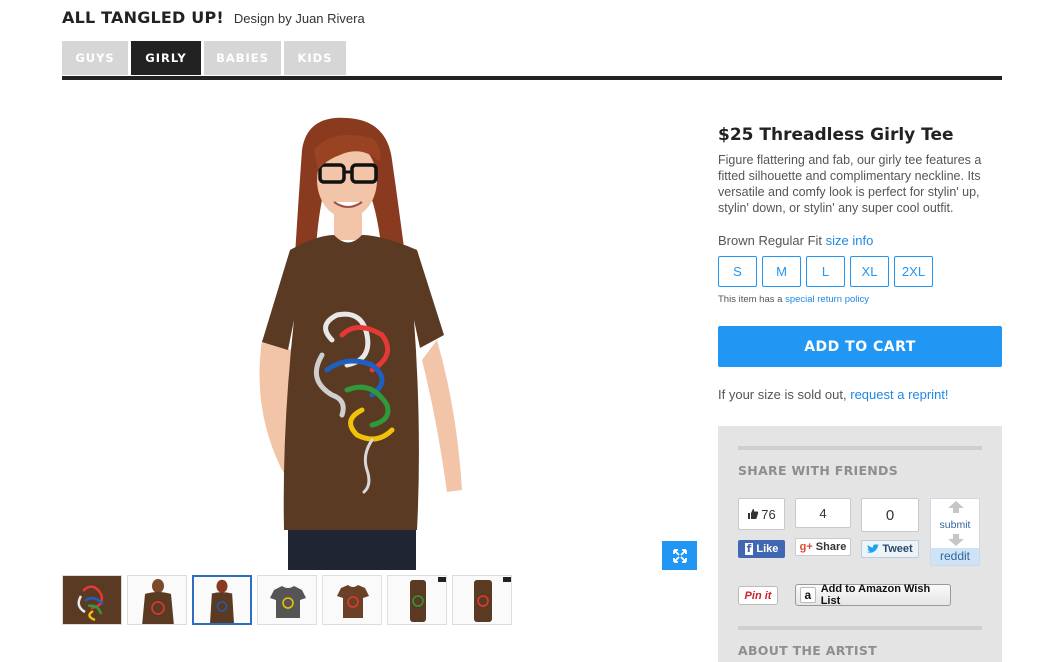  I want to click on share-heading: SHARE WITH FRIENDS, so click(818, 470).